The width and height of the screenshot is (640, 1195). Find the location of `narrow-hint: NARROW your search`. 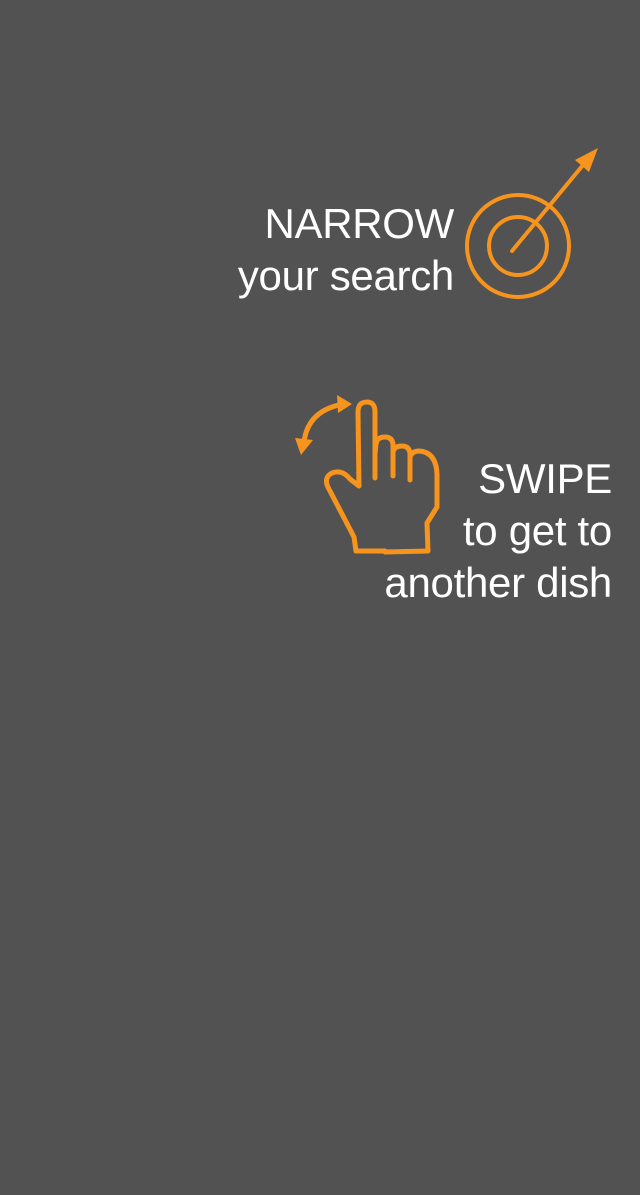

narrow-hint: NARROW your search is located at coordinates (346, 250).